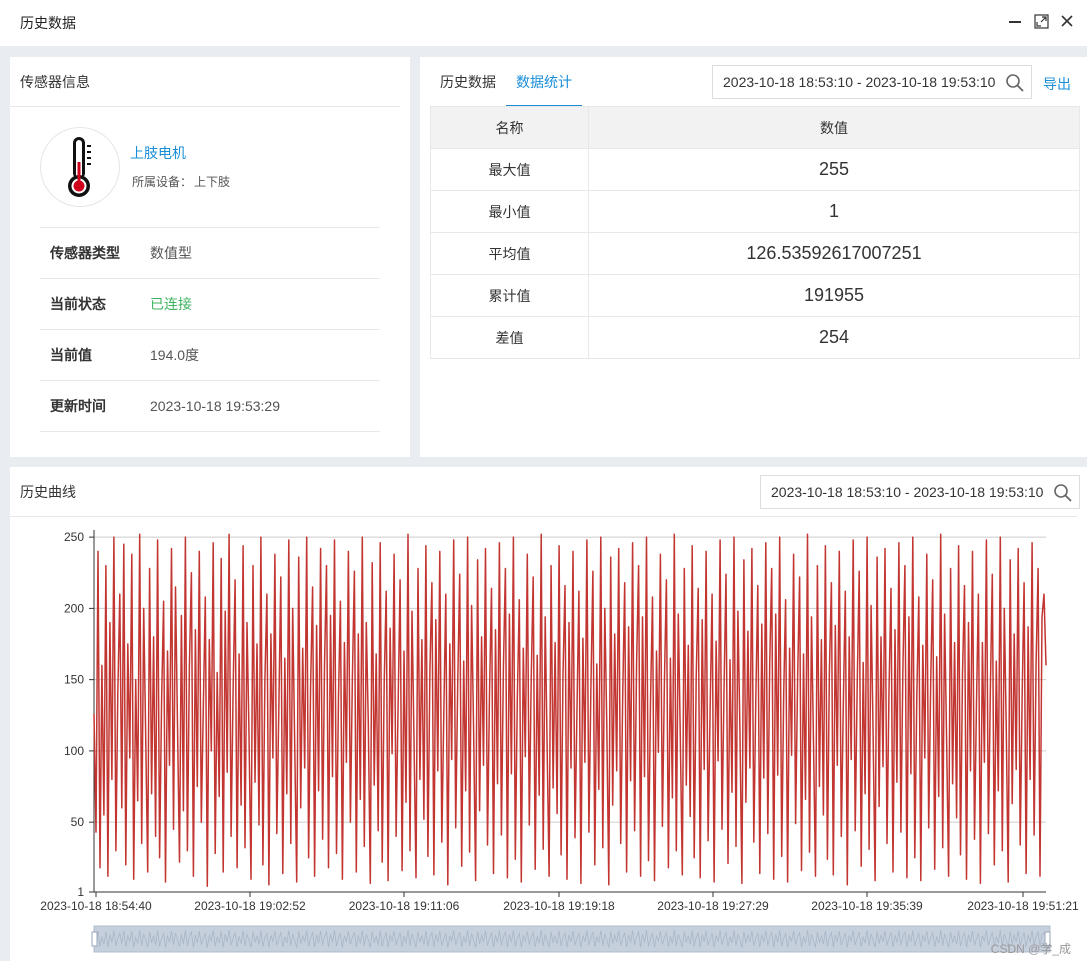 The height and width of the screenshot is (961, 1087). What do you see at coordinates (48, 23) in the screenshot?
I see `window-title: 历史数据` at bounding box center [48, 23].